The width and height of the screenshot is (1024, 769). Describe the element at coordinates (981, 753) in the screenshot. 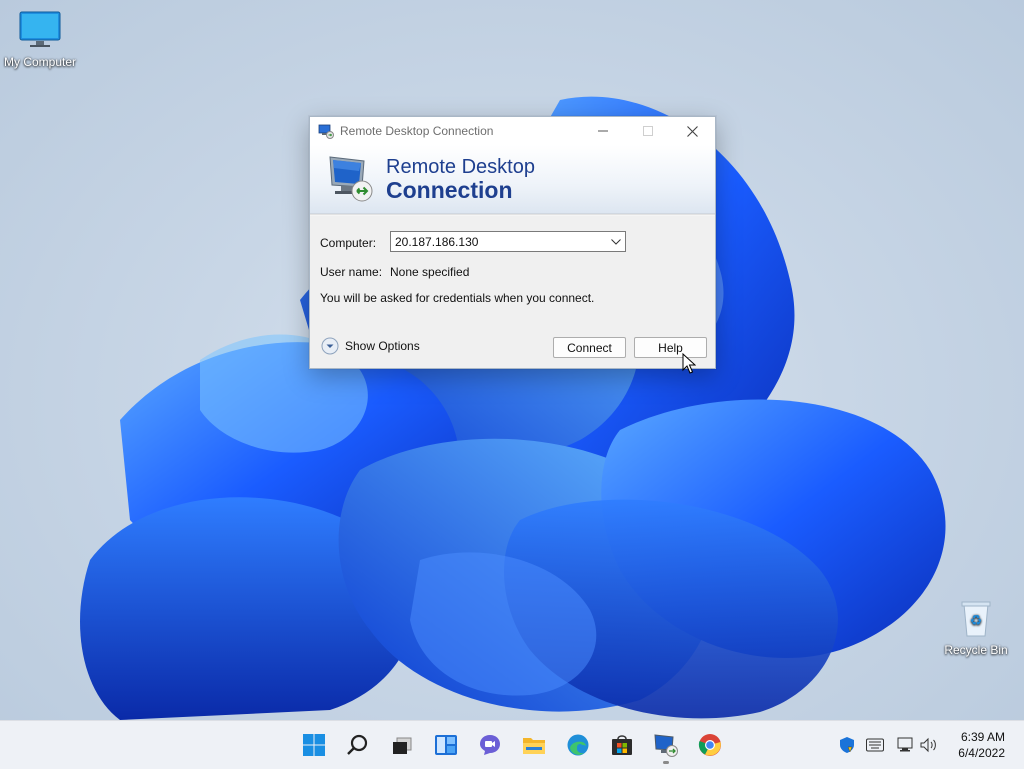

I see `clock-date: 6/4/2022` at that location.